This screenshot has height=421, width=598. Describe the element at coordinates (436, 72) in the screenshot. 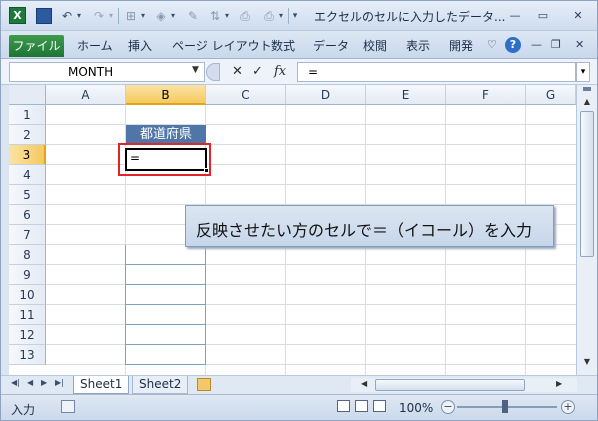

I see `formula-input: =` at that location.